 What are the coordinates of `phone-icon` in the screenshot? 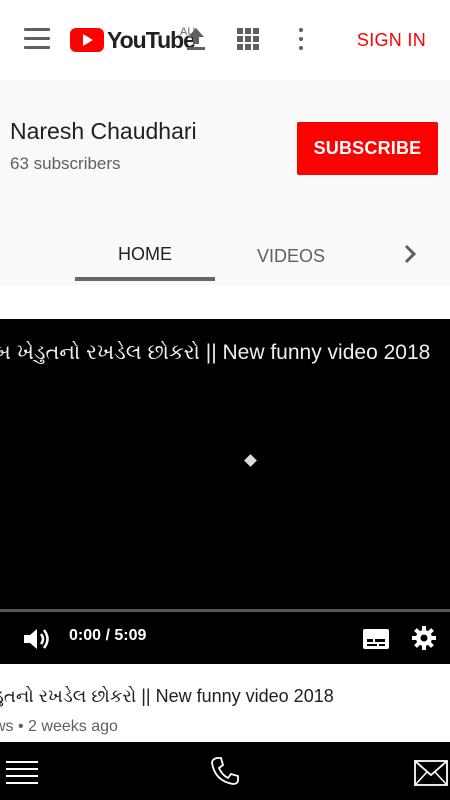 It's located at (225, 771).